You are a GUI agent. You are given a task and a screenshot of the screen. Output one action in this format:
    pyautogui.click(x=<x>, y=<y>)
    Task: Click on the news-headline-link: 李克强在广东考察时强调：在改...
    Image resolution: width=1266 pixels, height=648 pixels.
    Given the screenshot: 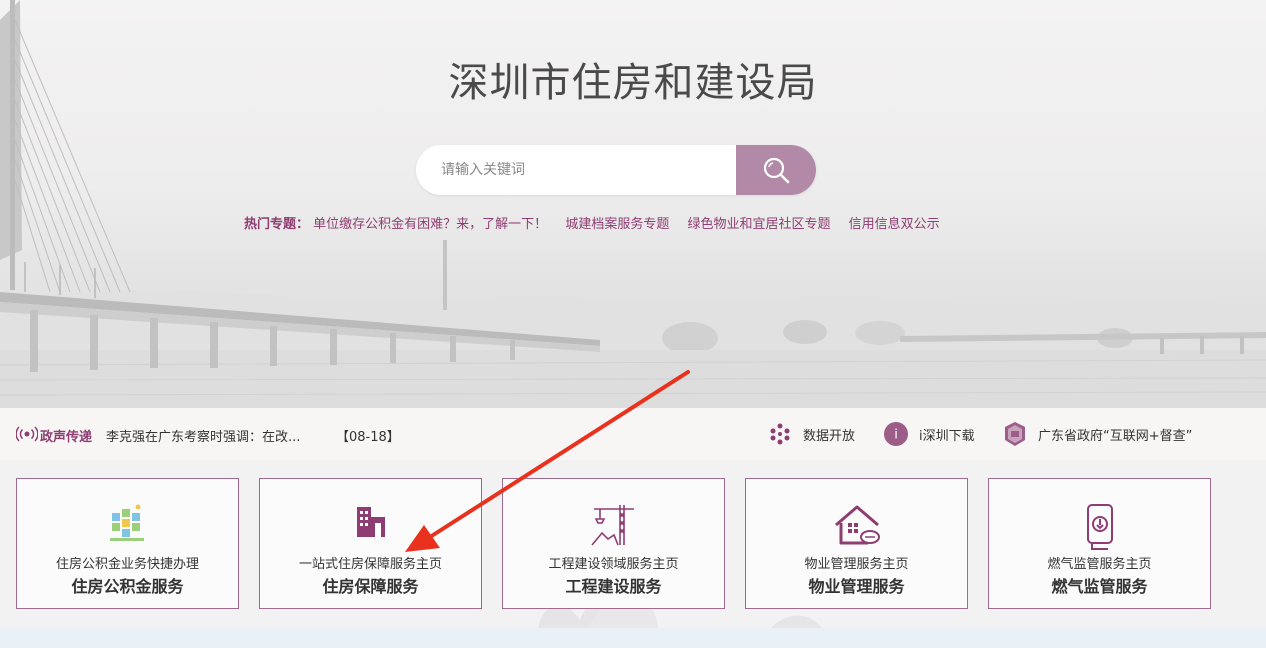 What is the action you would take?
    pyautogui.click(x=203, y=435)
    